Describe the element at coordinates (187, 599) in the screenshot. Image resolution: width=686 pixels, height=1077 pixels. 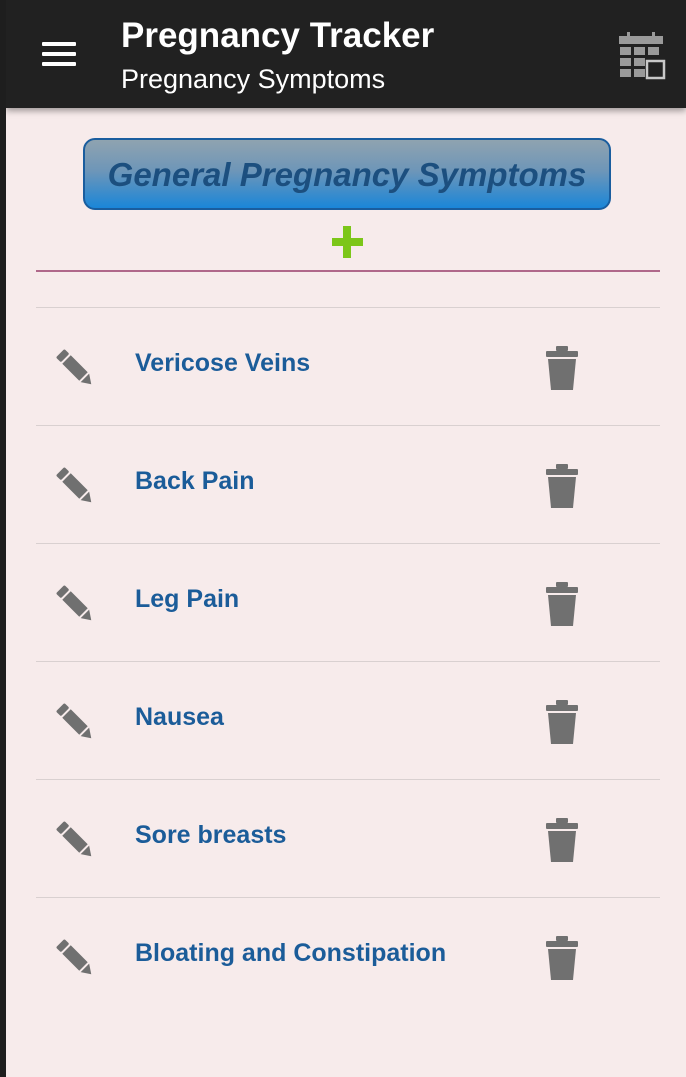
I see `symptom-label: Leg Pain` at that location.